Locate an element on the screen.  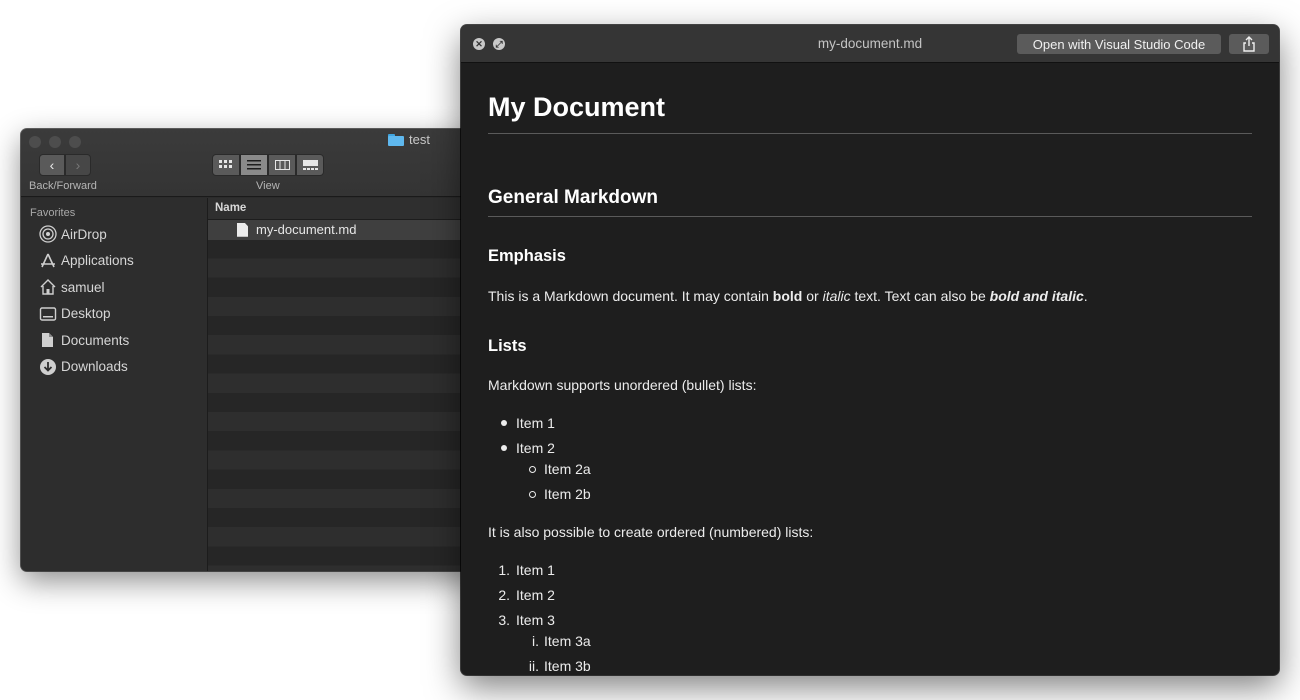
list-number: 1. is located at coordinates (504, 570).